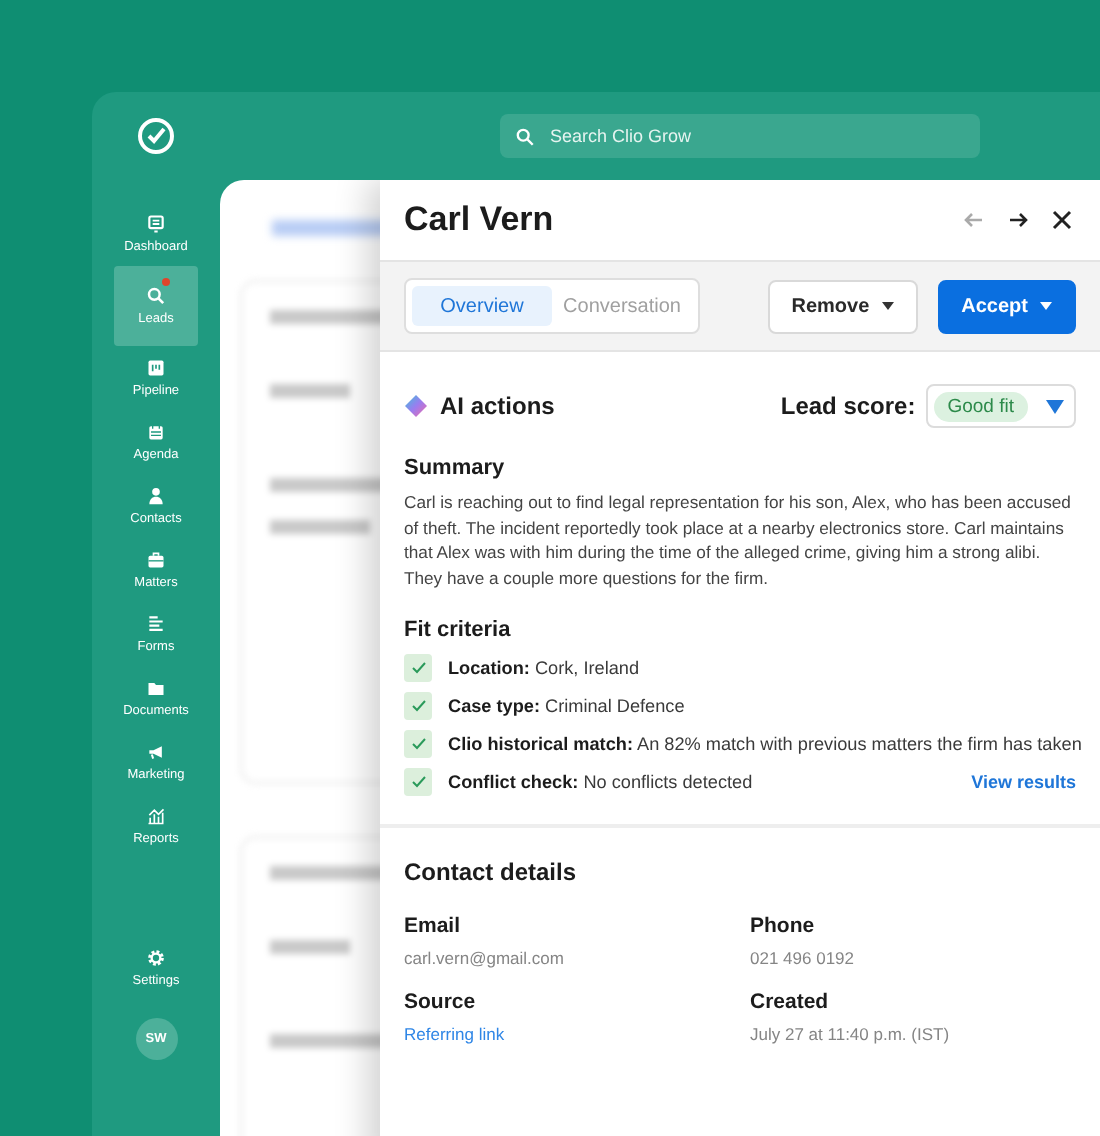 This screenshot has height=1136, width=1100. I want to click on logo-check-icon, so click(156, 136).